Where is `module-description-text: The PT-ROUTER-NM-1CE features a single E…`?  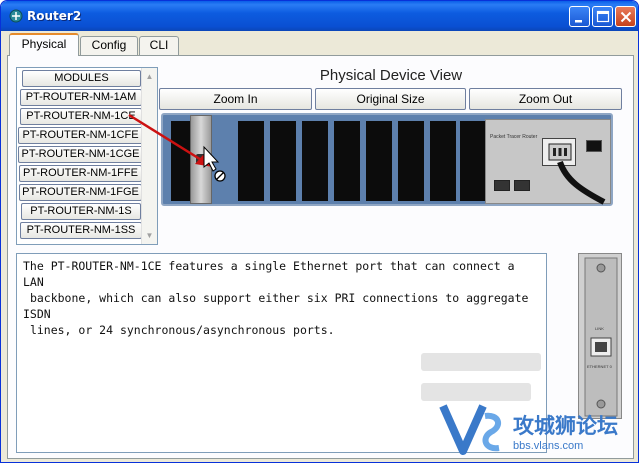
module-description-text: The PT-ROUTER-NM-1CE features a single E… is located at coordinates (276, 298).